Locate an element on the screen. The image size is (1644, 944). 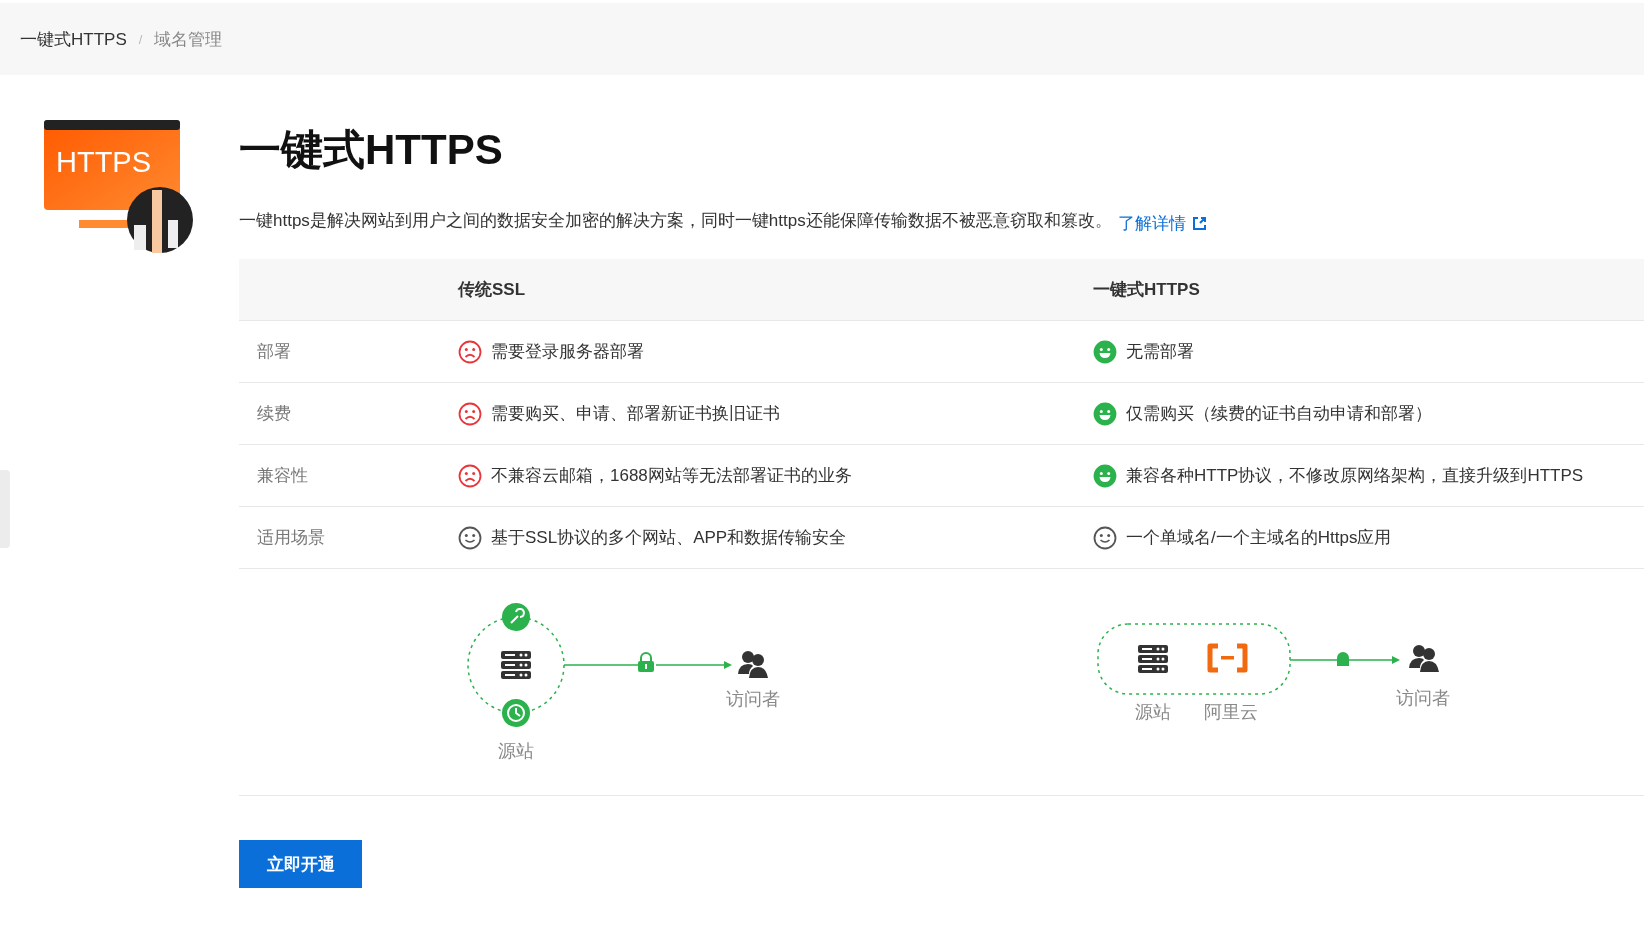
table-cell-text: 一个单域名/一个主域名的Https应用 is located at coordinates (1259, 538).